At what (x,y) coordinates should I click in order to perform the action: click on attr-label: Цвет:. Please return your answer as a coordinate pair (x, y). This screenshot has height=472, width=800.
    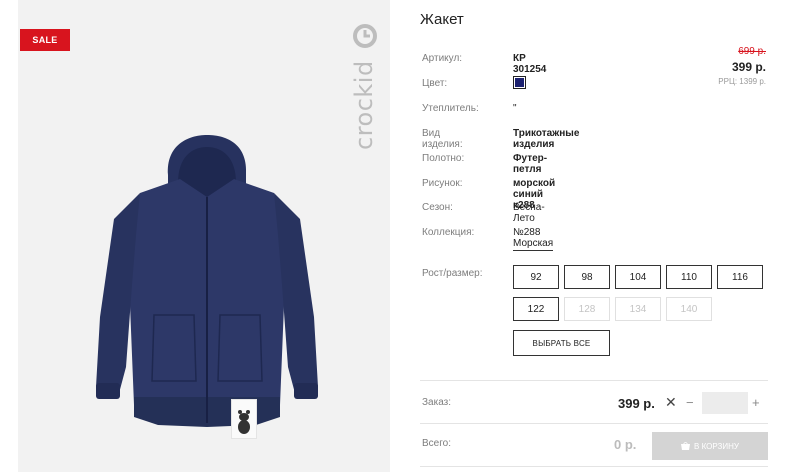
    Looking at the image, I should click on (435, 83).